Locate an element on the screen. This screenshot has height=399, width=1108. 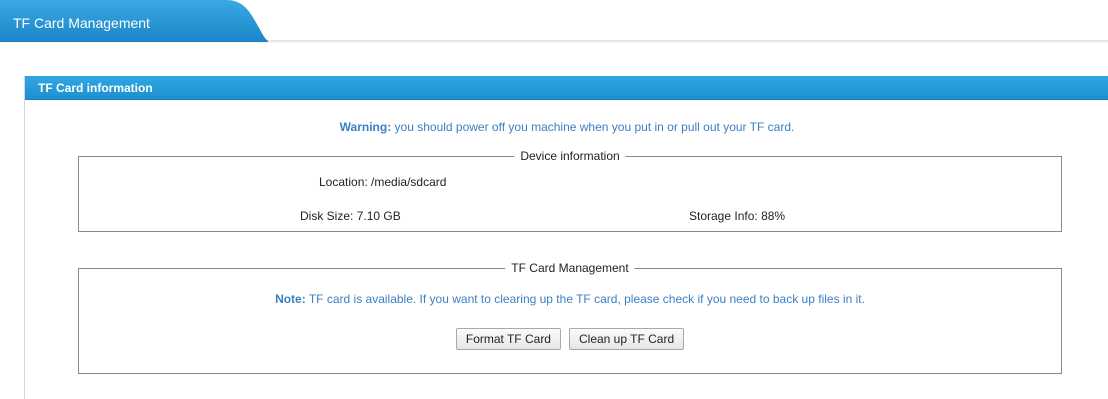
warning-label: Warning: is located at coordinates (365, 127).